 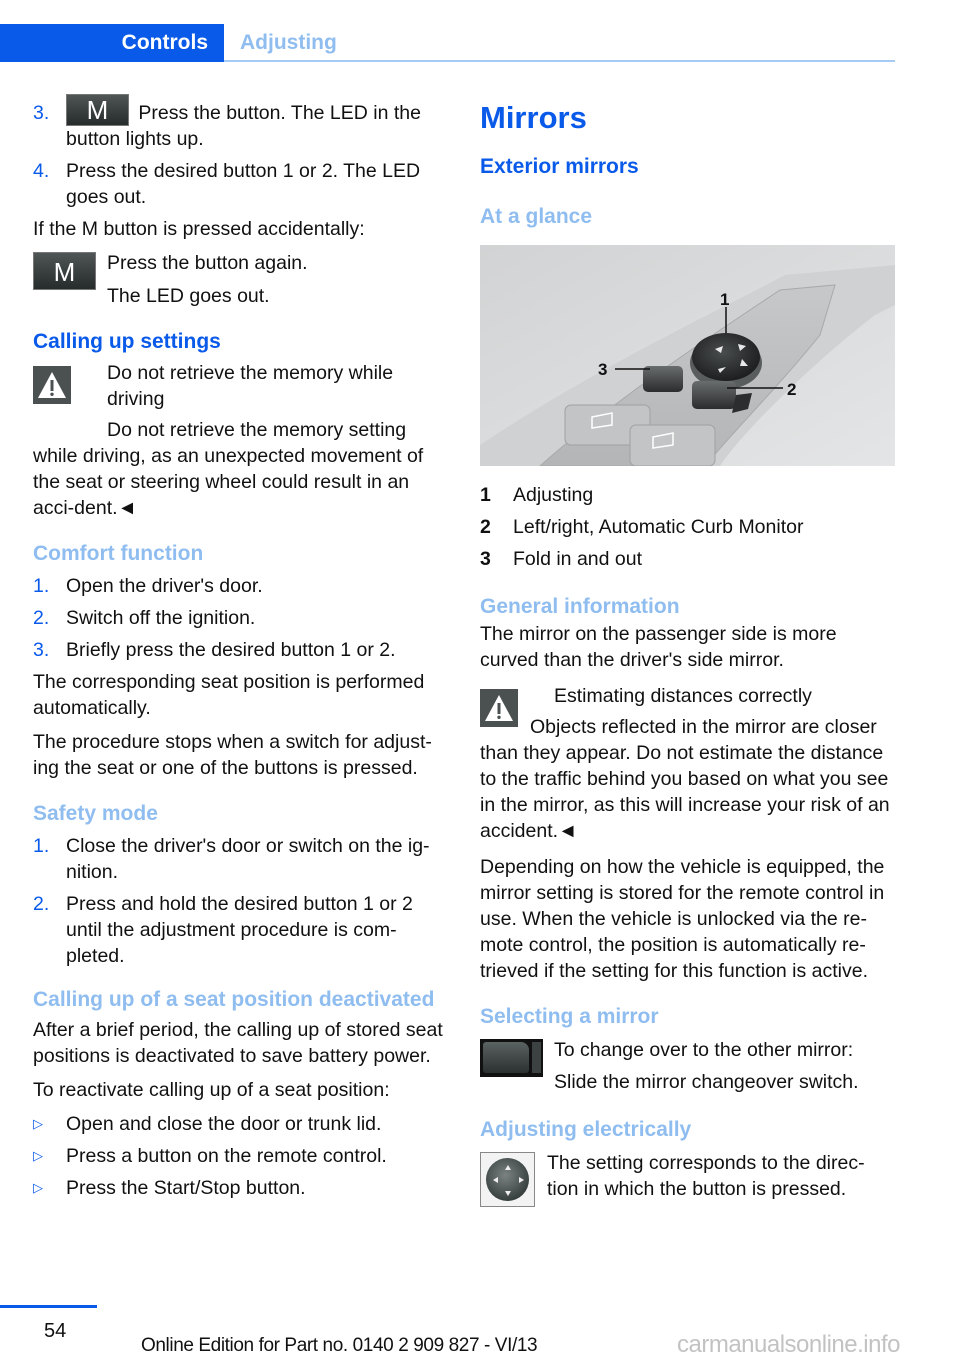 I want to click on list-item: ▷ Press a button on the remote control., so click(x=239, y=1156).